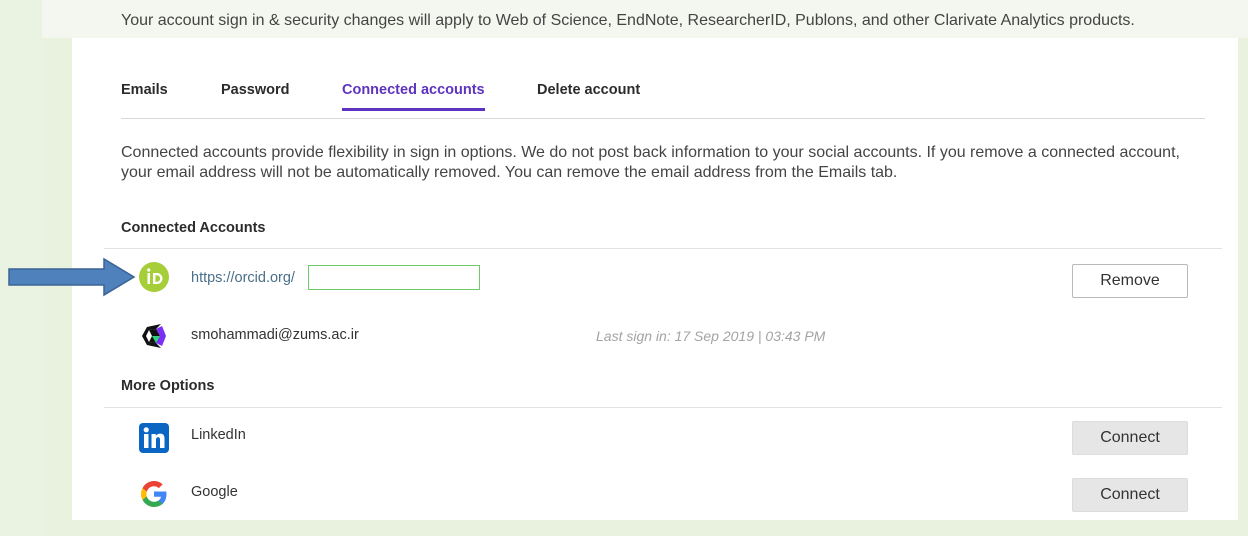  Describe the element at coordinates (154, 438) in the screenshot. I see `linkedin-icon` at that location.